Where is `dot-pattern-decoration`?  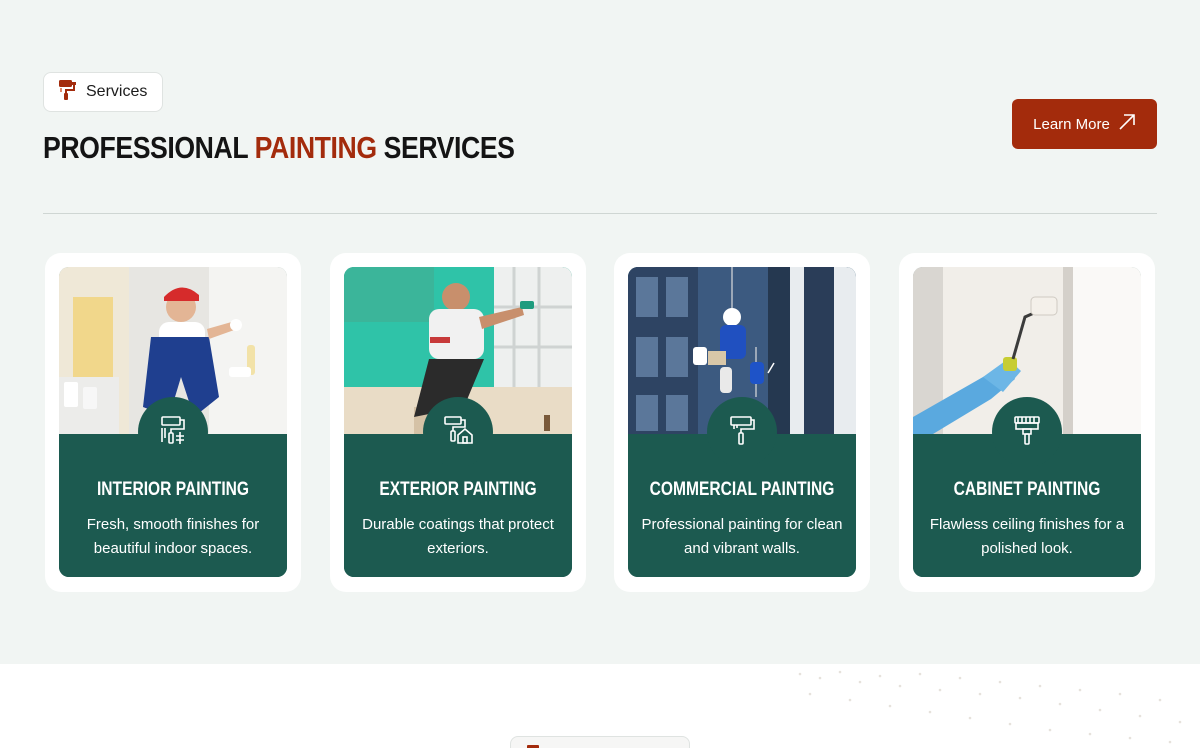
dot-pattern-decoration is located at coordinates (990, 707).